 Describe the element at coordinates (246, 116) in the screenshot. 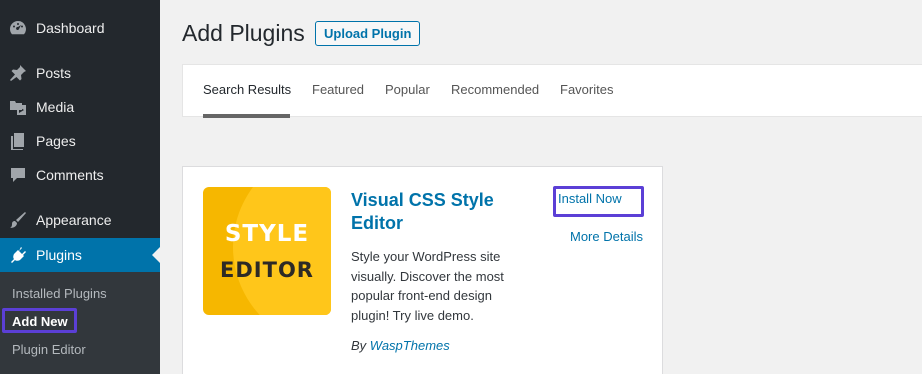

I see `current-tab-underline` at that location.